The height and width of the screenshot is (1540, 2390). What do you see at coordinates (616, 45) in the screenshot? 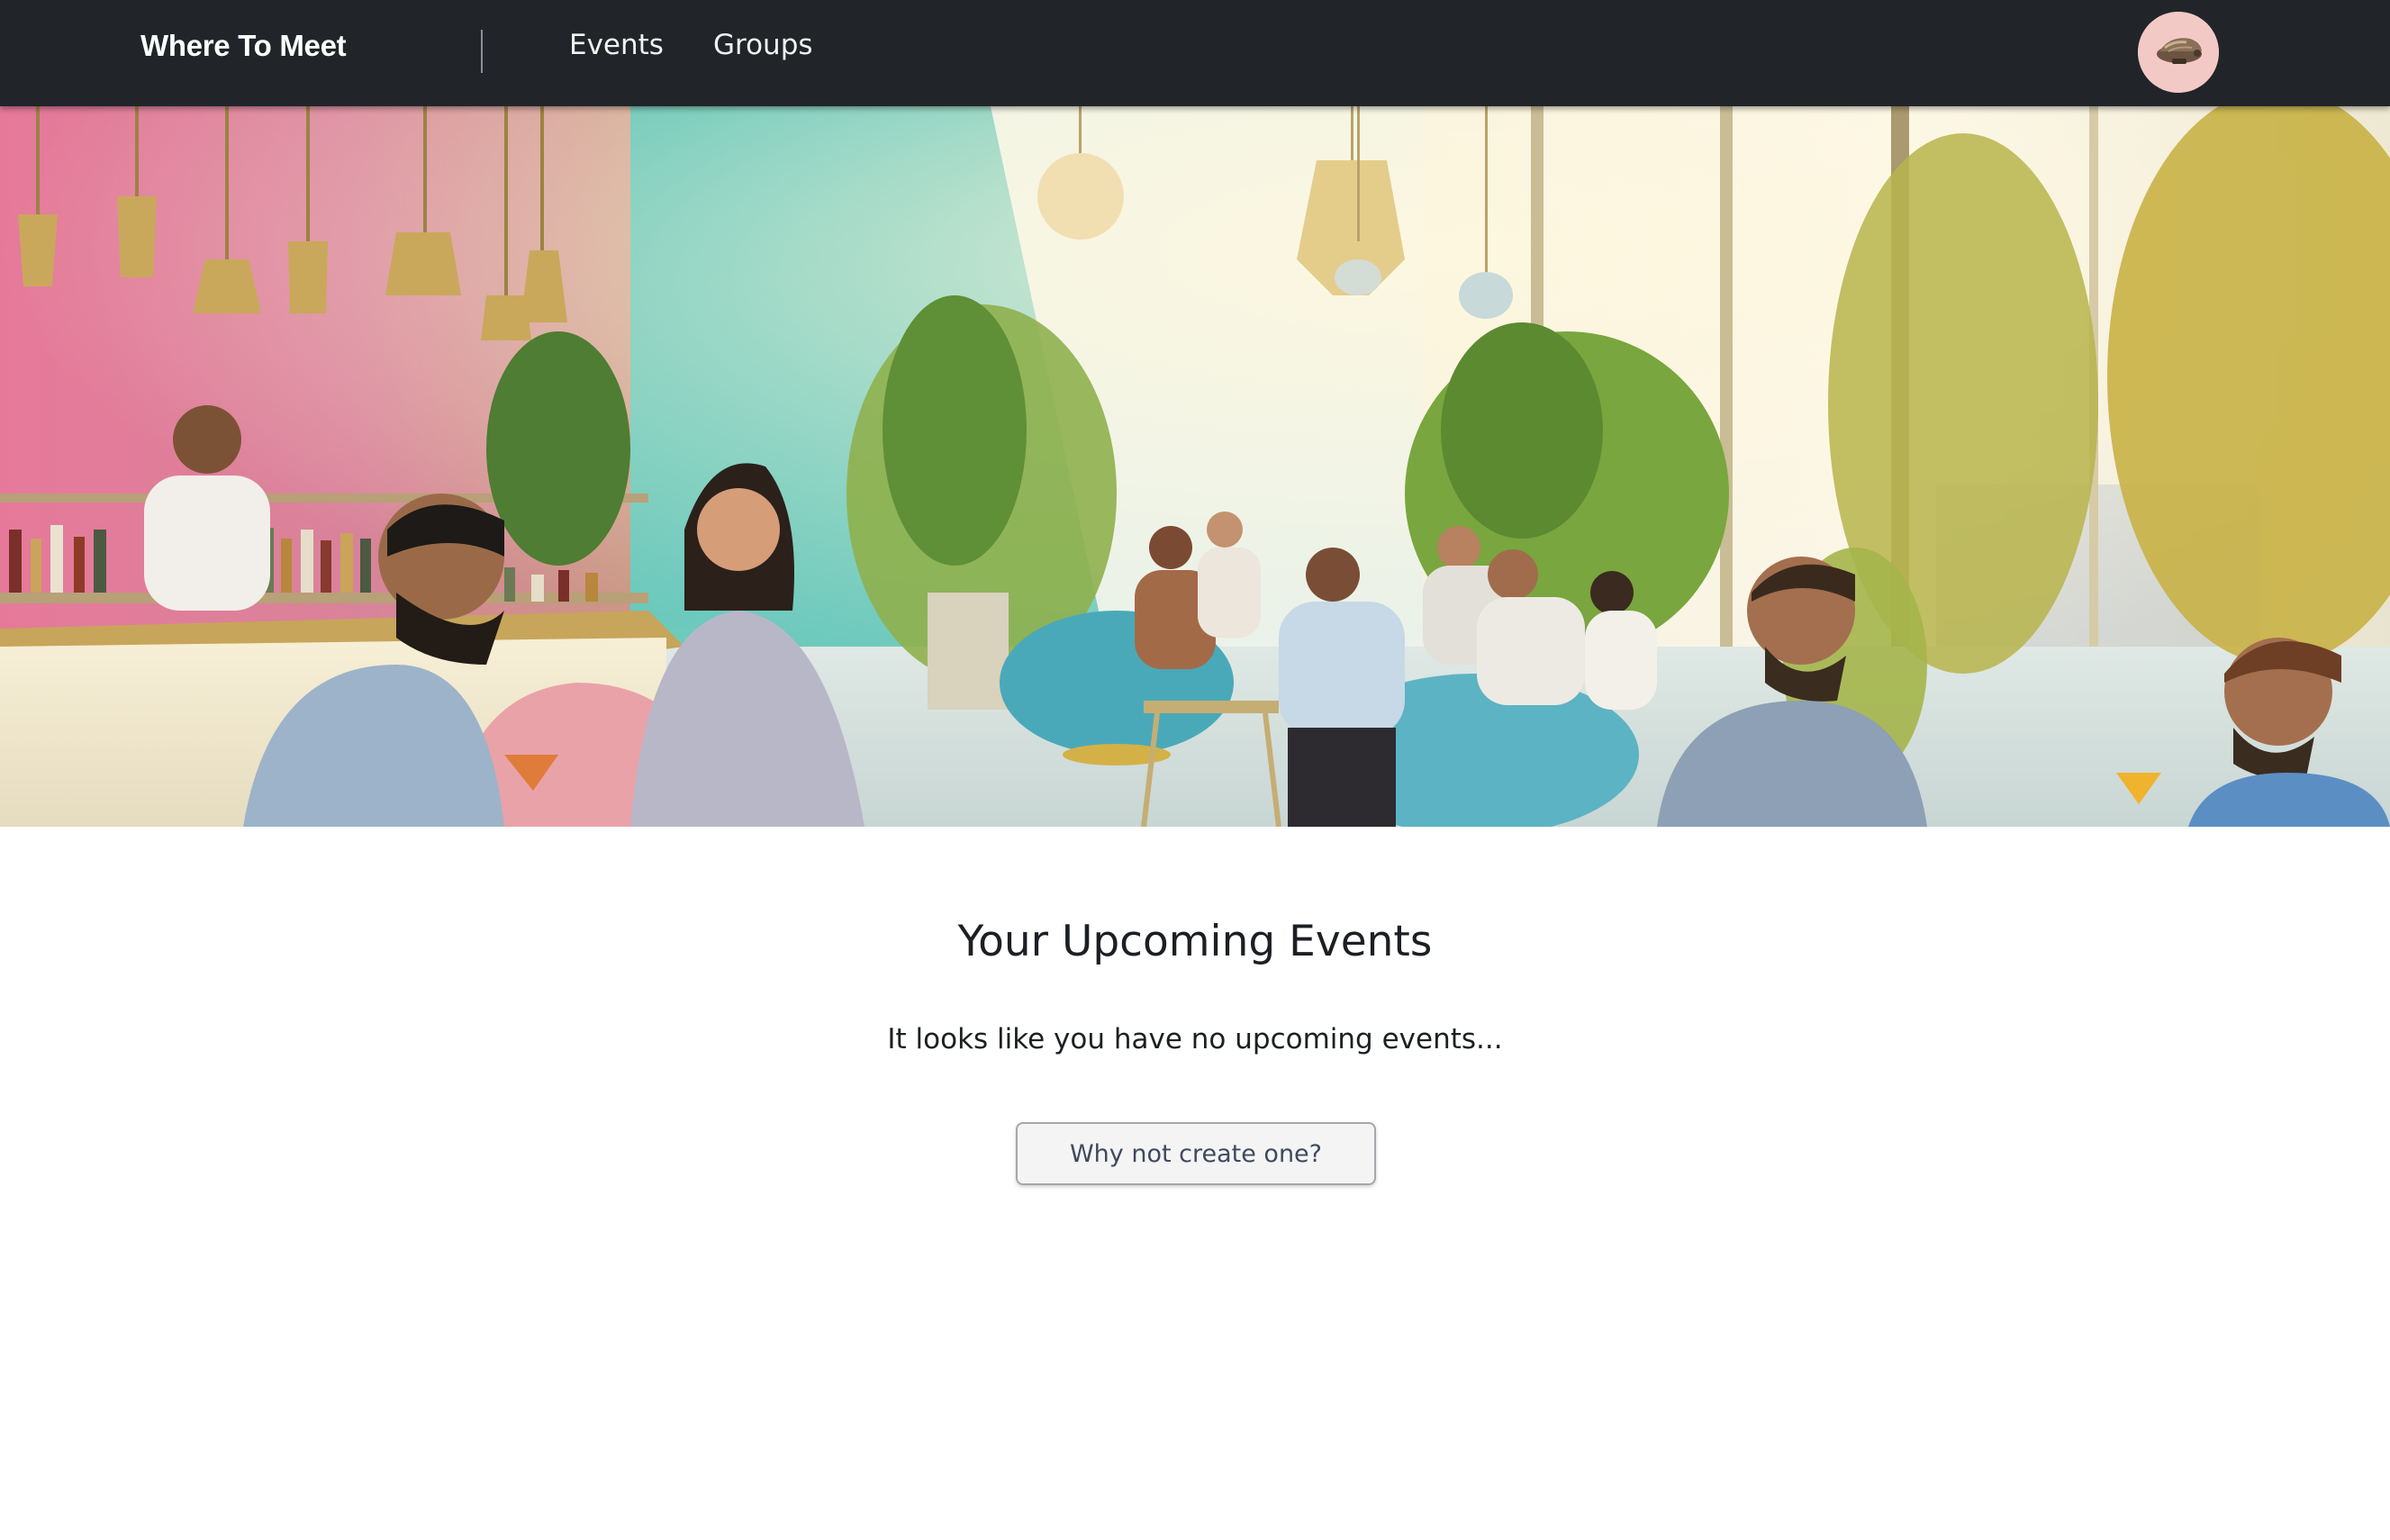
I see `nav-link-events: Events` at bounding box center [616, 45].